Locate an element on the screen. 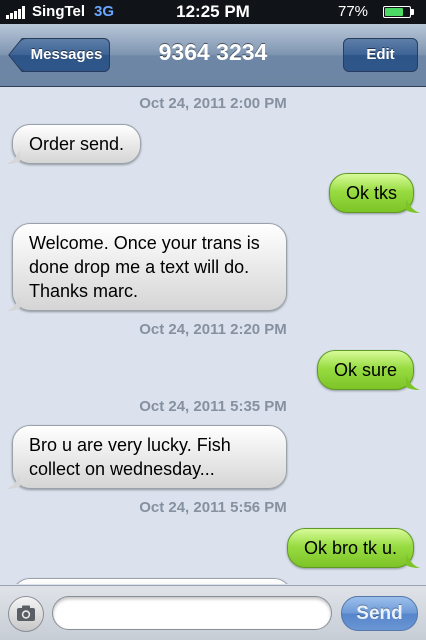 The image size is (426, 640). message-text-field is located at coordinates (192, 613).